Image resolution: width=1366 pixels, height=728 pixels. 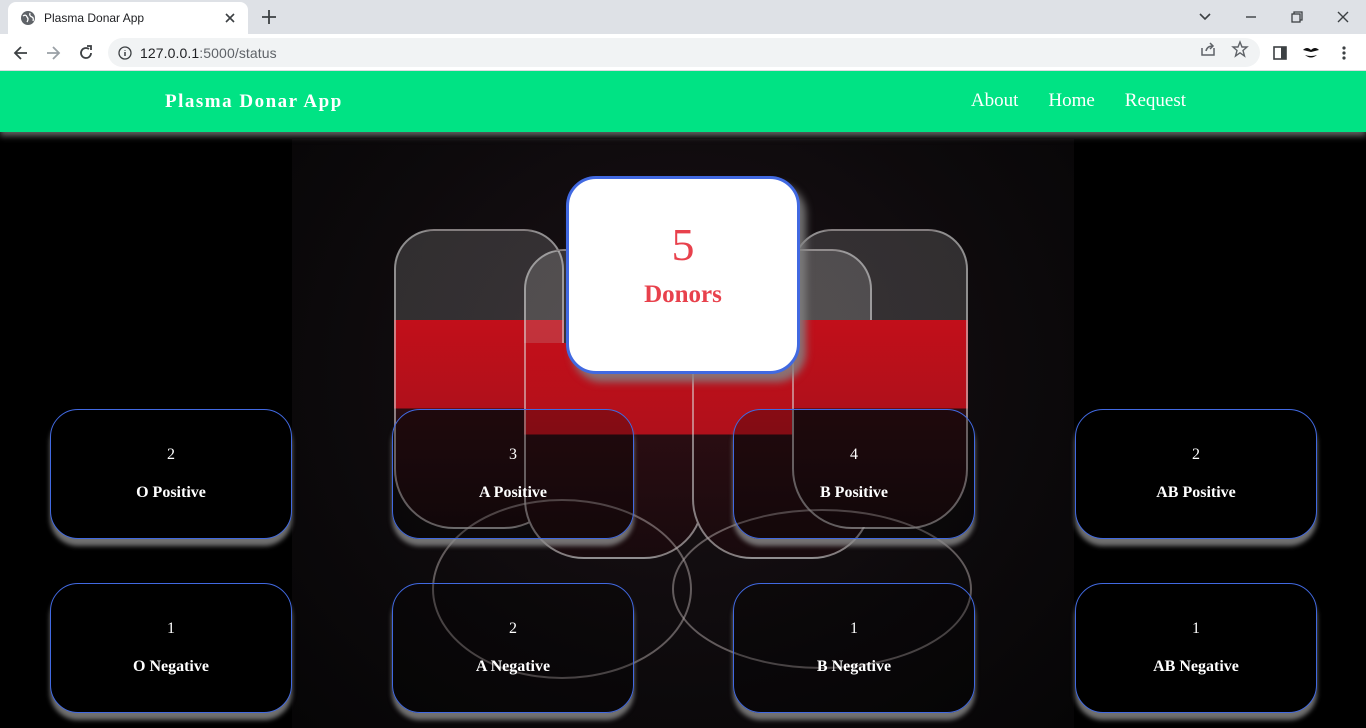 I want to click on blood-group-label: A Negative, so click(x=513, y=666).